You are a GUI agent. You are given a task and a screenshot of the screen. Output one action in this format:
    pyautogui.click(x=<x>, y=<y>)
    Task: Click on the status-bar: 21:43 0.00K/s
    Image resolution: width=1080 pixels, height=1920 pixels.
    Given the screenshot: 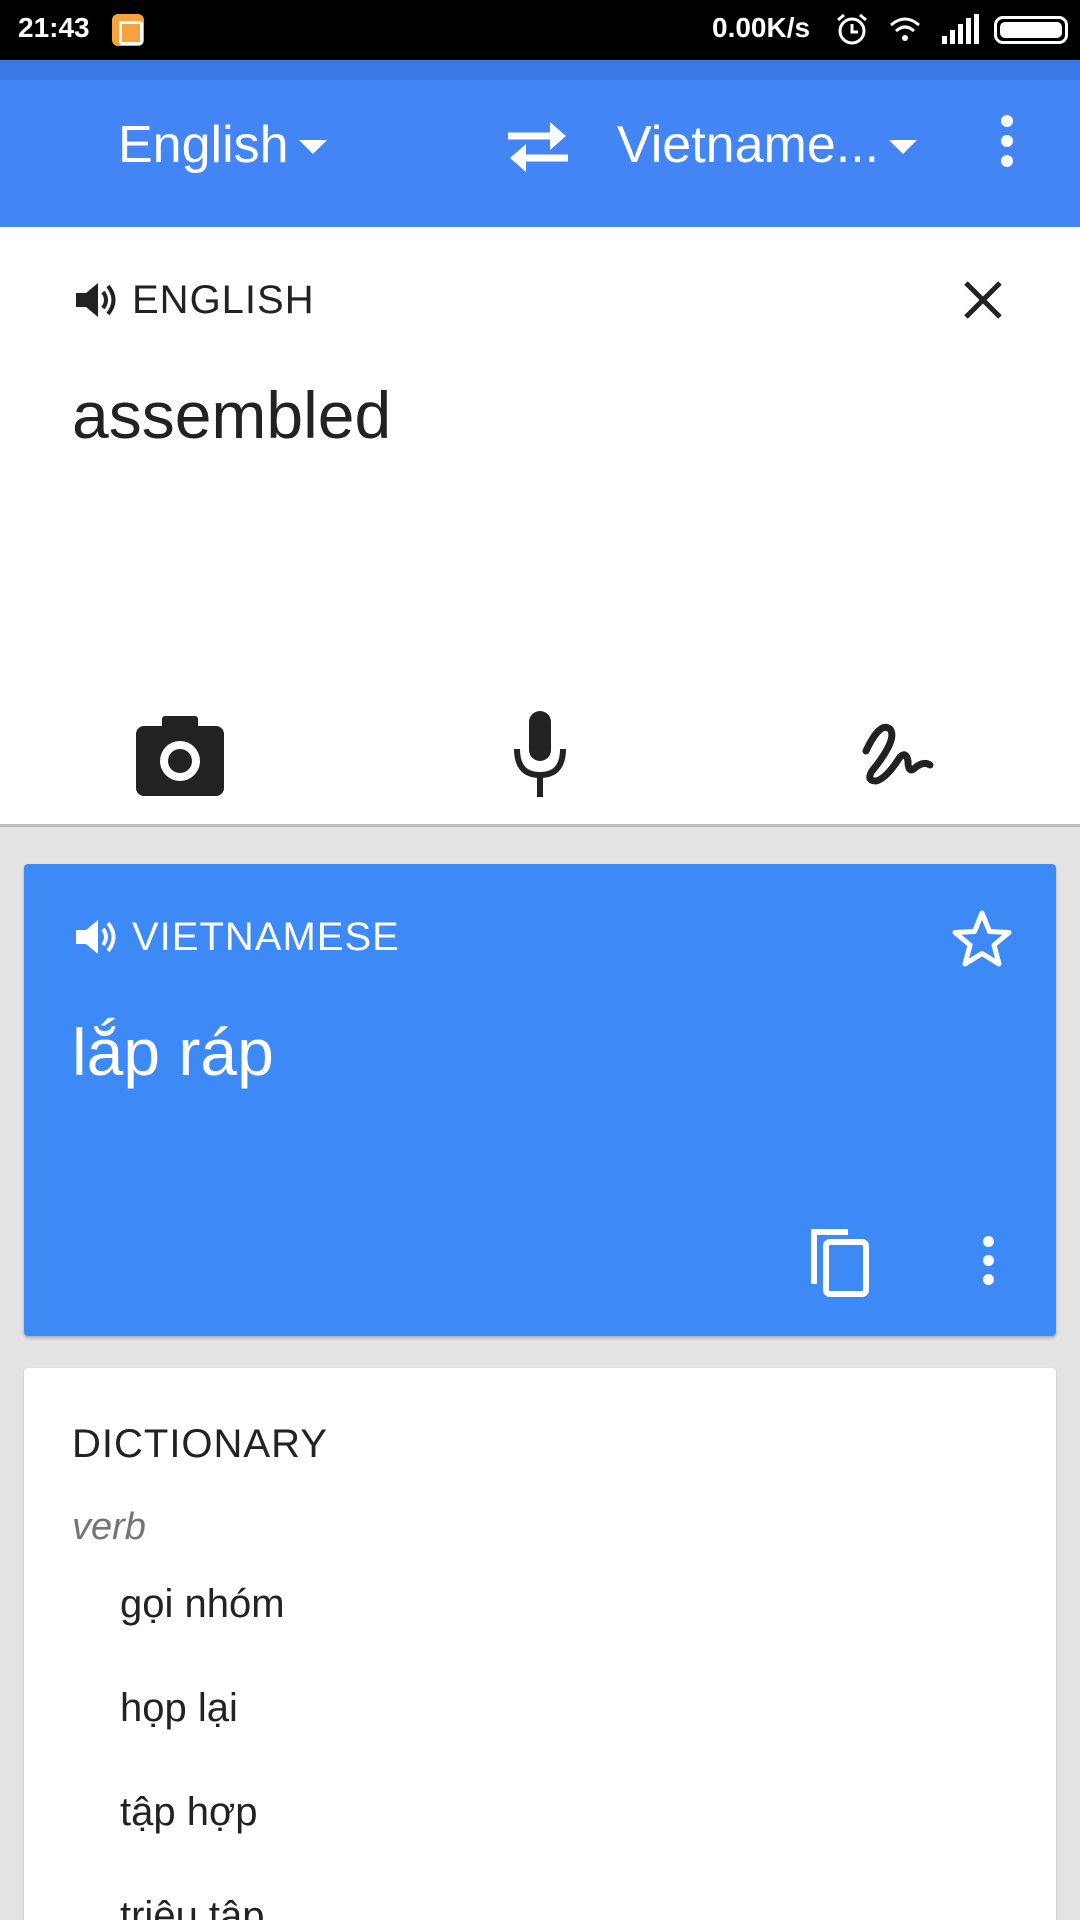 What is the action you would take?
    pyautogui.click(x=540, y=30)
    